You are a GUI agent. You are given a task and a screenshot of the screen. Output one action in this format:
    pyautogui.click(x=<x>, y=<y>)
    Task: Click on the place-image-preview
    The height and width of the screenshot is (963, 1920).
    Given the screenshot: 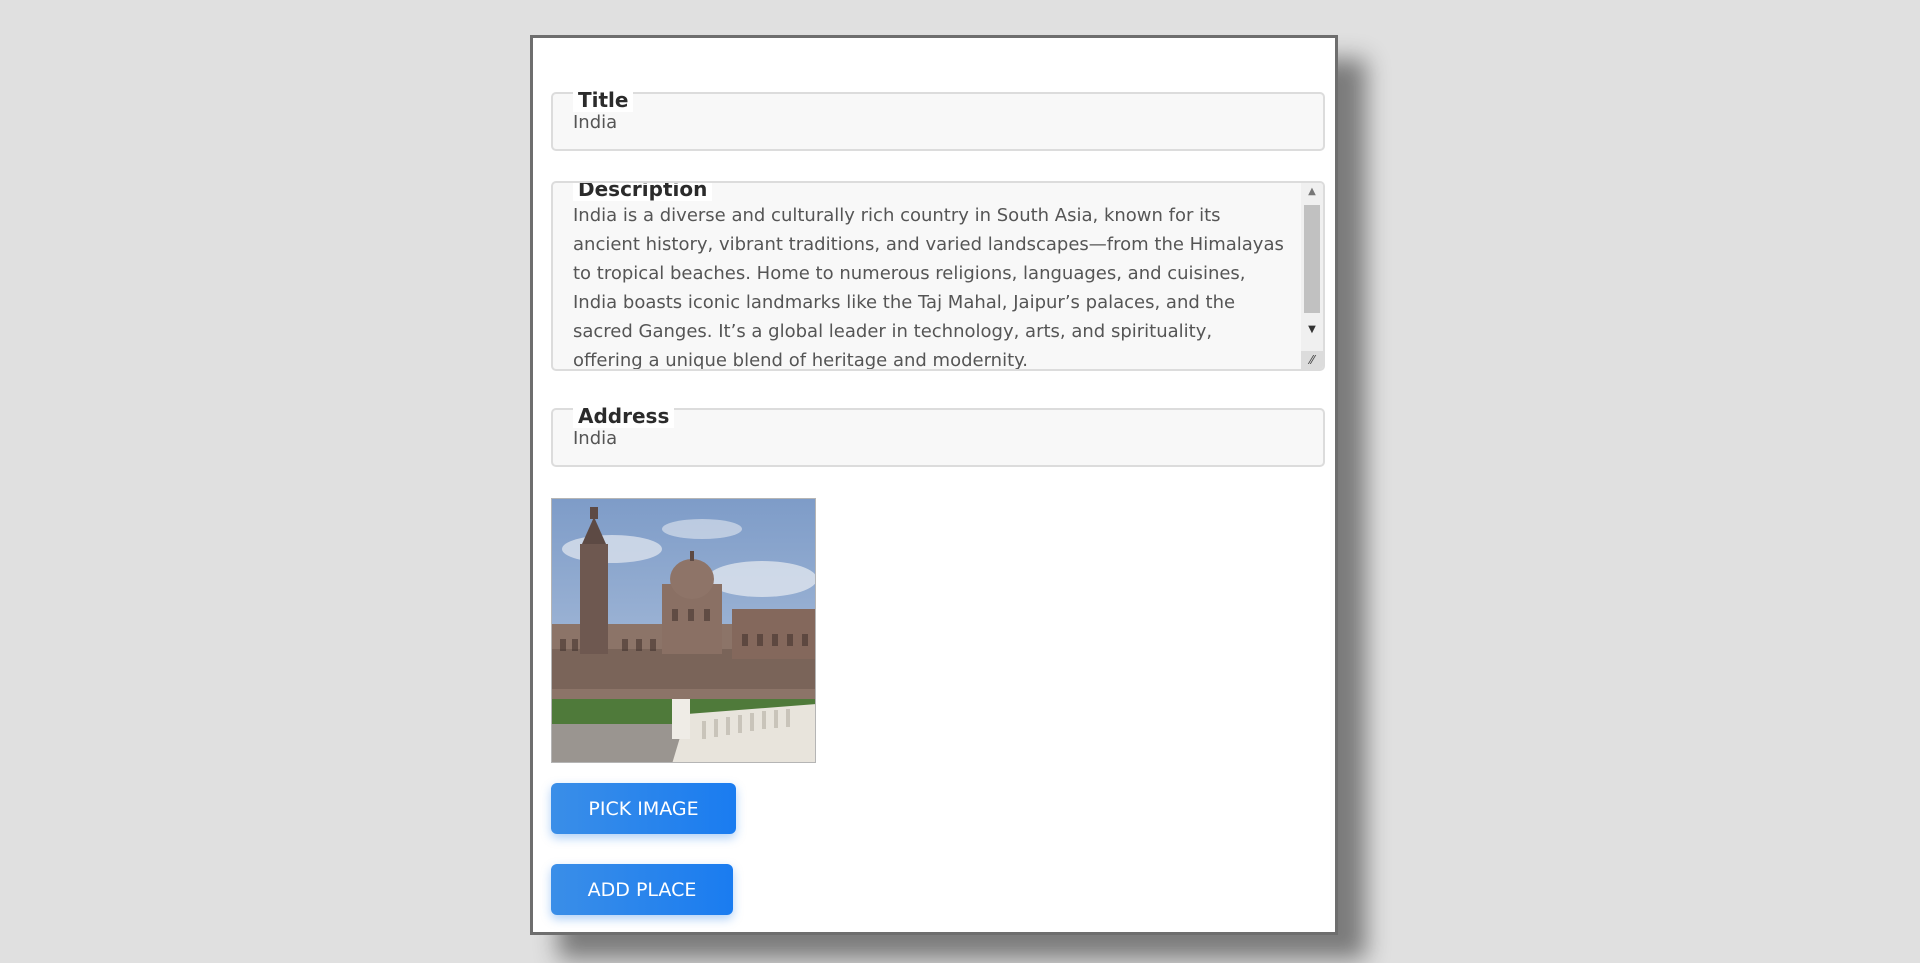 What is the action you would take?
    pyautogui.click(x=683, y=630)
    